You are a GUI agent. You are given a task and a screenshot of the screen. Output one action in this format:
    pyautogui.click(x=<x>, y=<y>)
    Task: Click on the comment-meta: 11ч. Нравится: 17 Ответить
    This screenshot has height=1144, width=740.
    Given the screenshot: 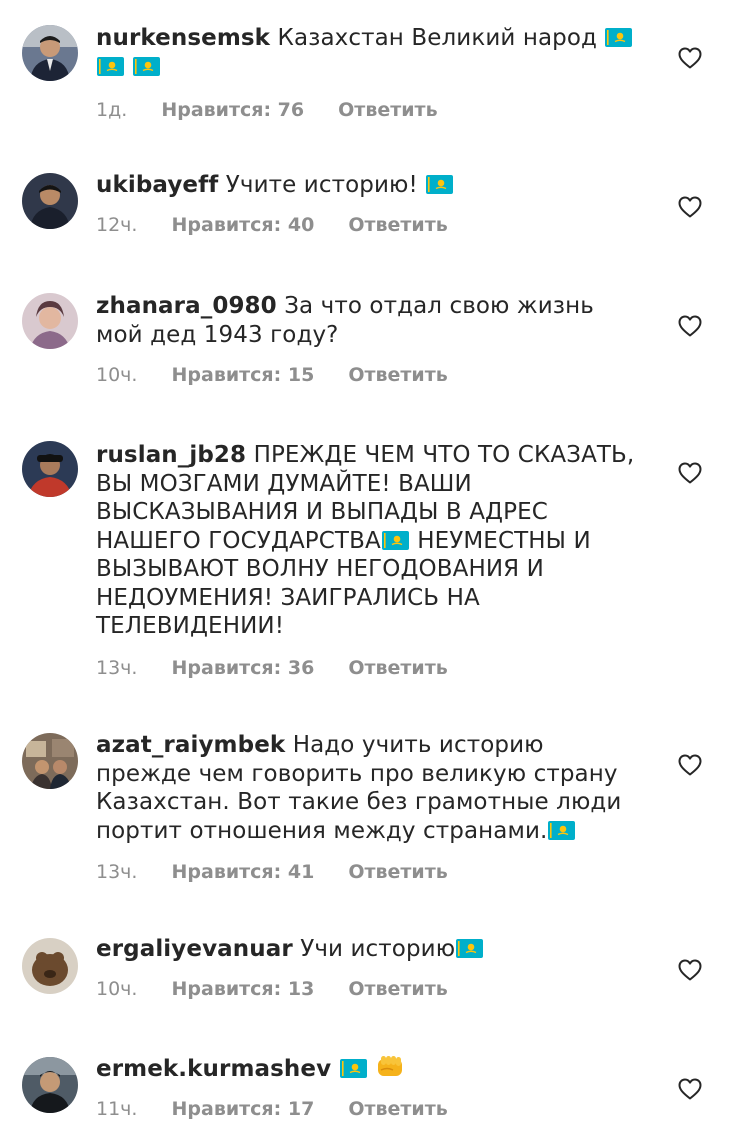 What is the action you would take?
    pyautogui.click(x=368, y=1109)
    